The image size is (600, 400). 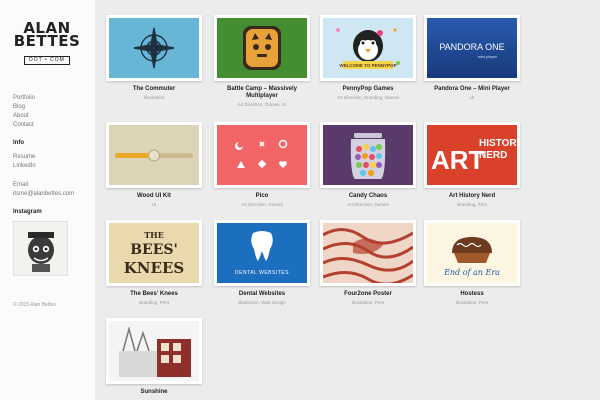 I want to click on logo-line-2: BETTES, so click(x=47, y=41).